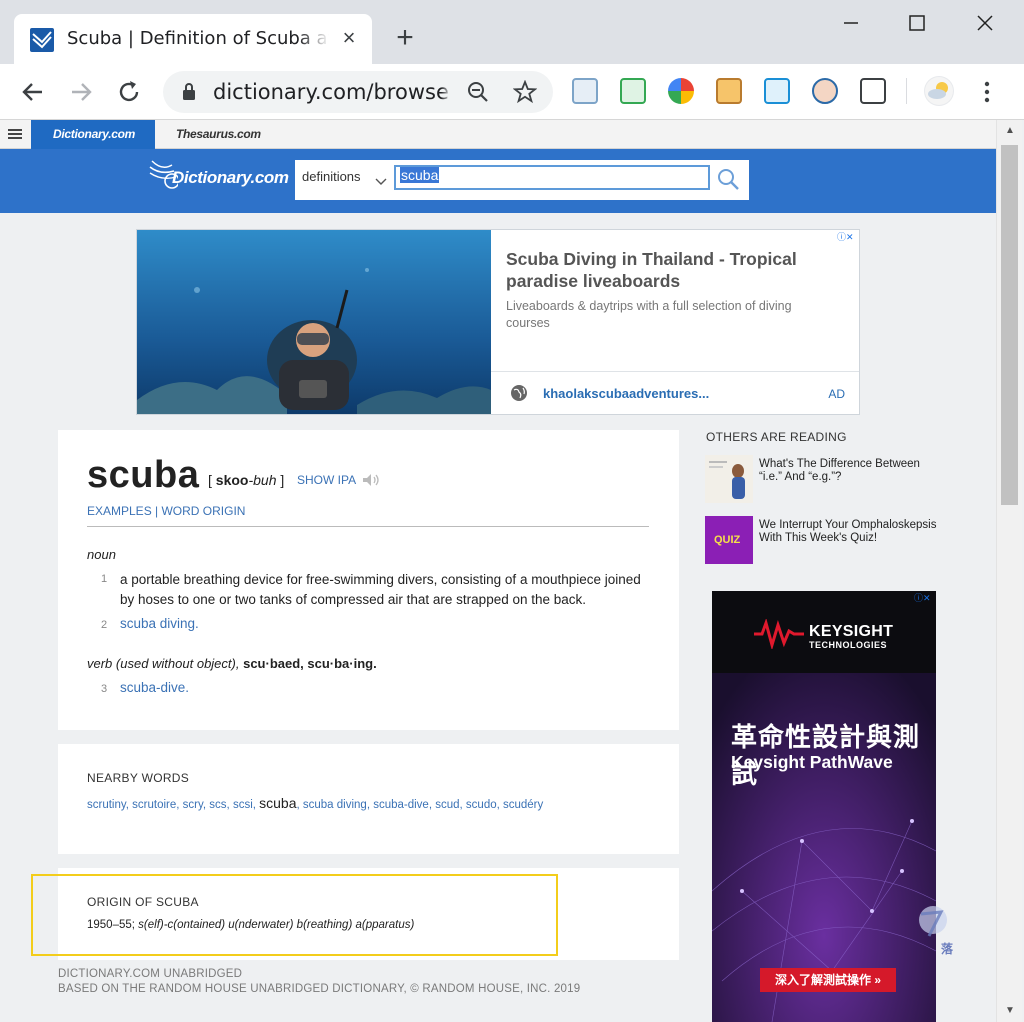 This screenshot has width=1024, height=1022. I want to click on reload-icon, so click(129, 92).